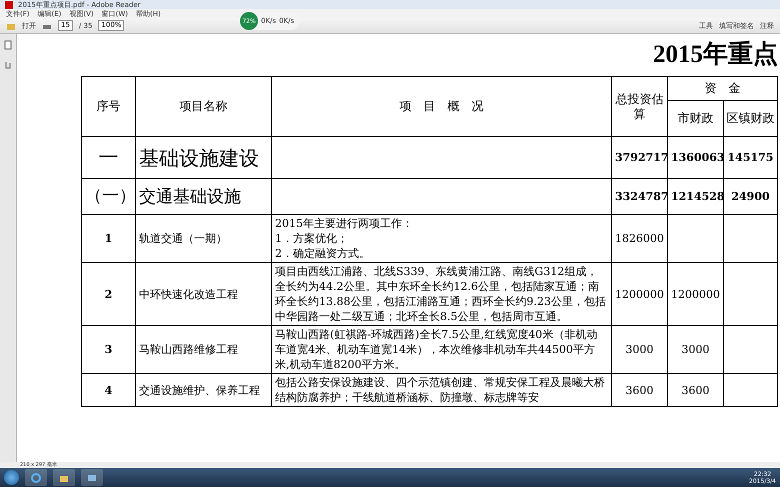 Image resolution: width=780 pixels, height=487 pixels. I want to click on table-cell: 2, so click(109, 294).